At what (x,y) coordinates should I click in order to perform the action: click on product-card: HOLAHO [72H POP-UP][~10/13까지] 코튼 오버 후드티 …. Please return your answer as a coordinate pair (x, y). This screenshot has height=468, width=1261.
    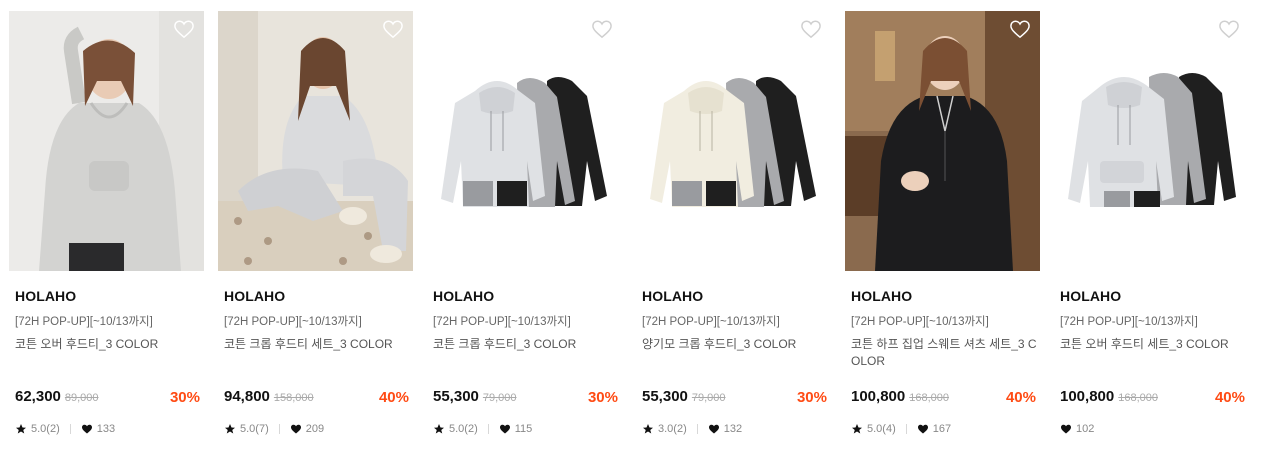
    Looking at the image, I should click on (1151, 223).